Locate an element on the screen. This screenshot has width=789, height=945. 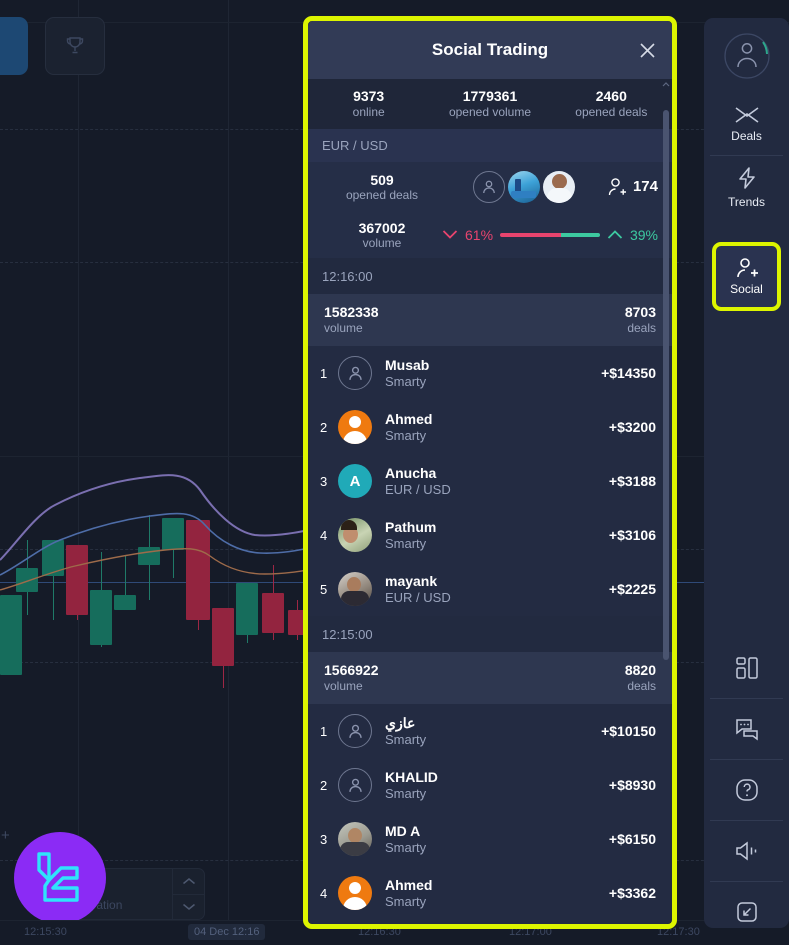
page-title: Social Trading is located at coordinates (490, 49).